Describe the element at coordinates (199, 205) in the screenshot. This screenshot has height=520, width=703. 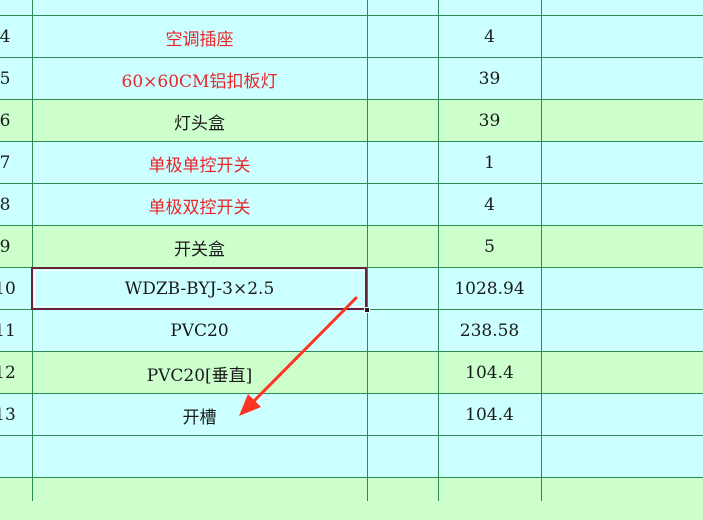
I see `item-name-cell: 单极双控开关` at that location.